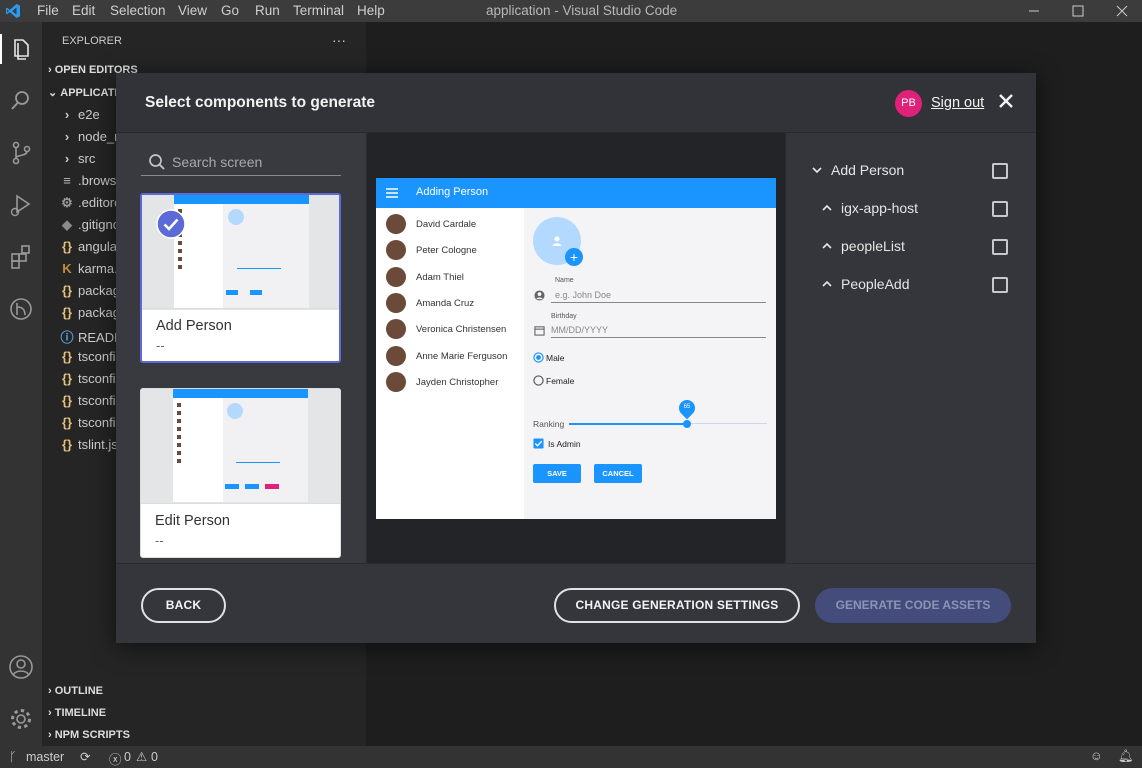  I want to click on ranking-slider-thumb, so click(687, 424).